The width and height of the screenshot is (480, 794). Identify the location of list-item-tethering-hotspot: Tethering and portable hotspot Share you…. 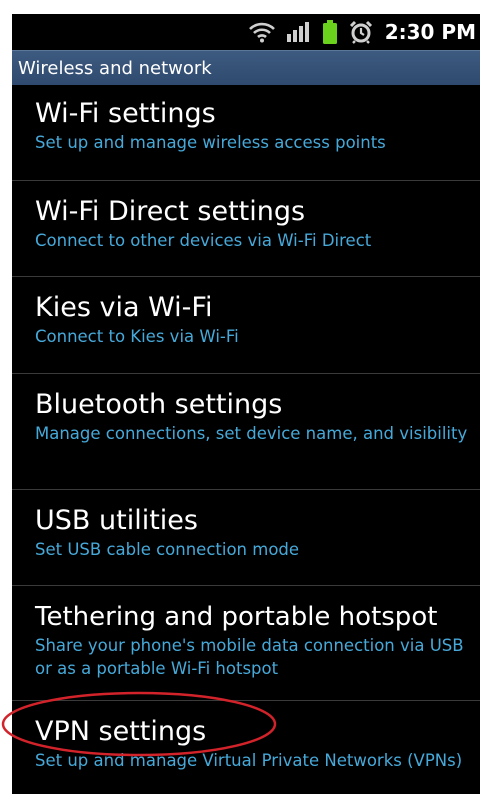
(246, 643).